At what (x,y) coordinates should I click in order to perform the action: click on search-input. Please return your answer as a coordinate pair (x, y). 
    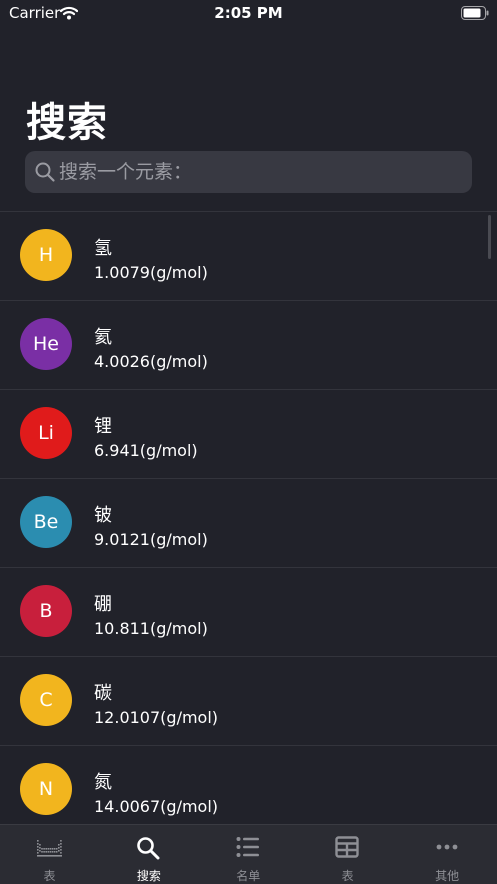
    Looking at the image, I should click on (259, 172).